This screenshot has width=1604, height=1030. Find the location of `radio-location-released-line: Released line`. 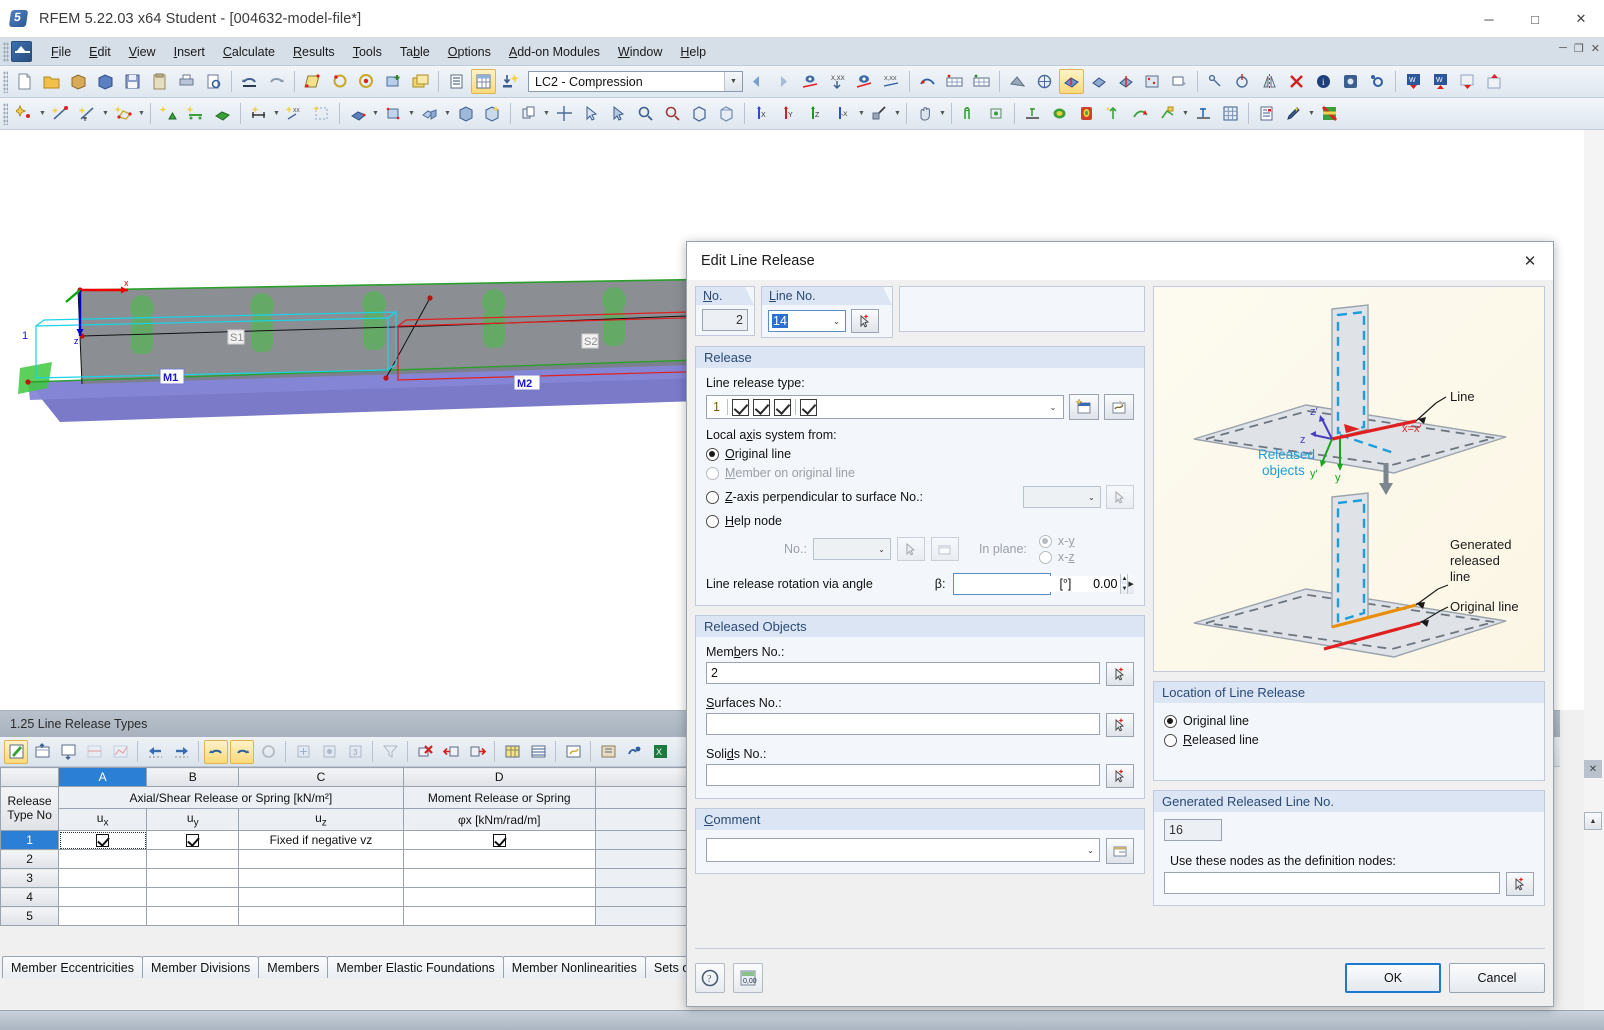

radio-location-released-line: Released line is located at coordinates (1349, 740).